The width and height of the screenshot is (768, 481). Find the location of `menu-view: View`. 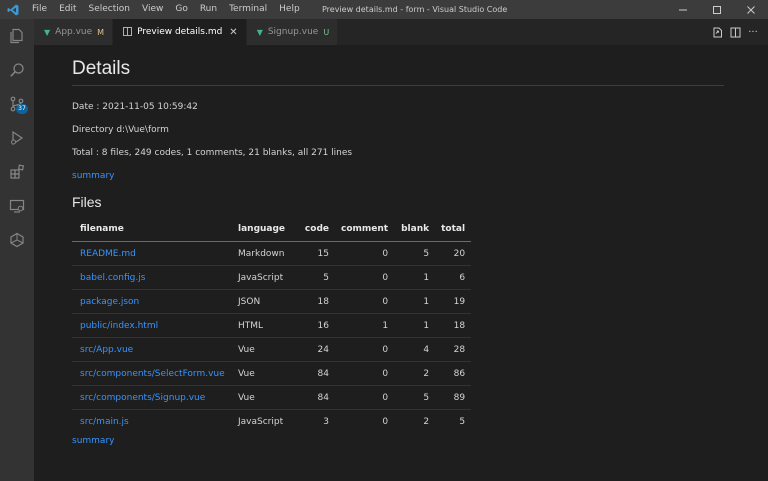

menu-view: View is located at coordinates (152, 9).